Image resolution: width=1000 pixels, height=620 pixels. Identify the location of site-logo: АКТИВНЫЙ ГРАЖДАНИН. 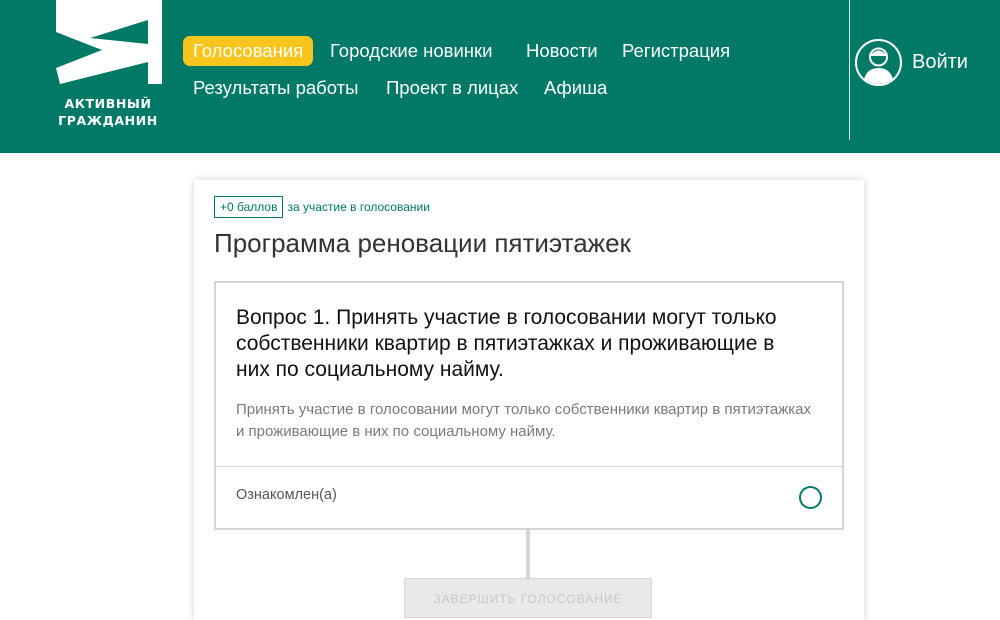
(108, 67).